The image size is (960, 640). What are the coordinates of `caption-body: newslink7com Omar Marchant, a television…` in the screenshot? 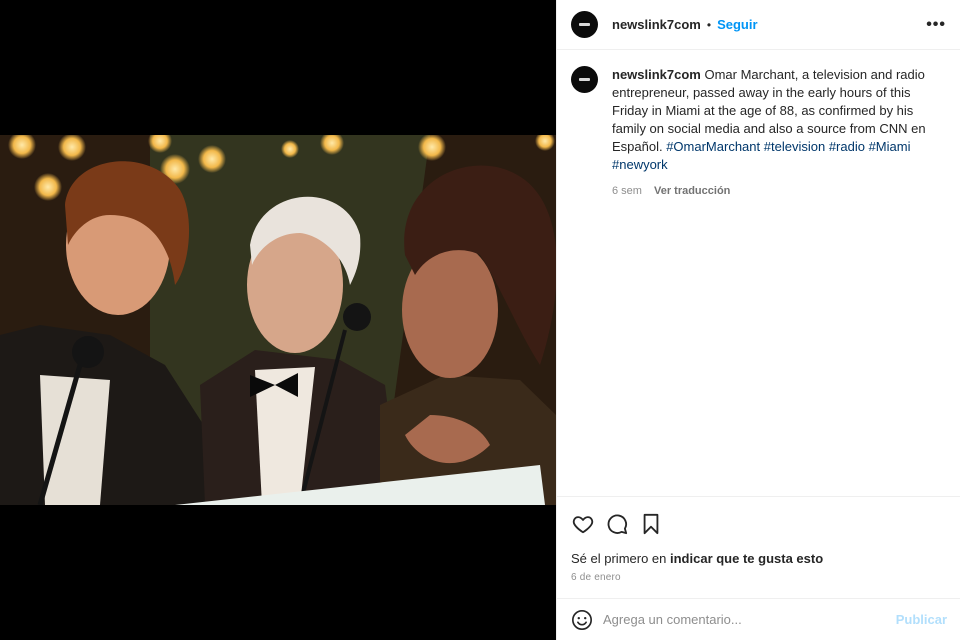 It's located at (779, 133).